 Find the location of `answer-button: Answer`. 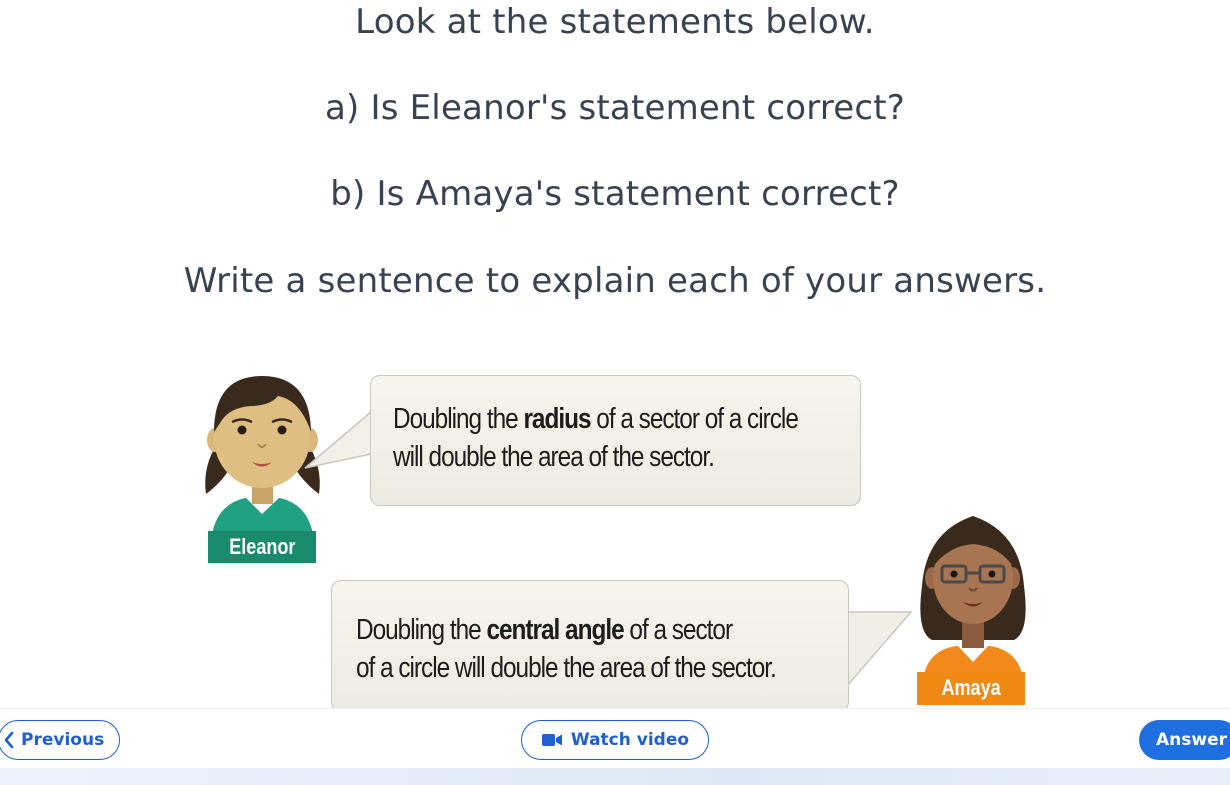

answer-button: Answer is located at coordinates (1184, 740).